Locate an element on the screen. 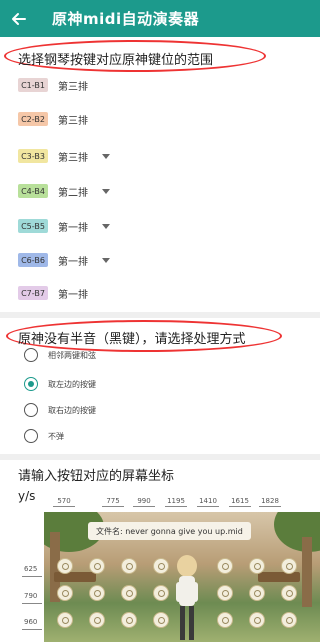 The image size is (320, 642). option-label: 不弹 is located at coordinates (56, 436).